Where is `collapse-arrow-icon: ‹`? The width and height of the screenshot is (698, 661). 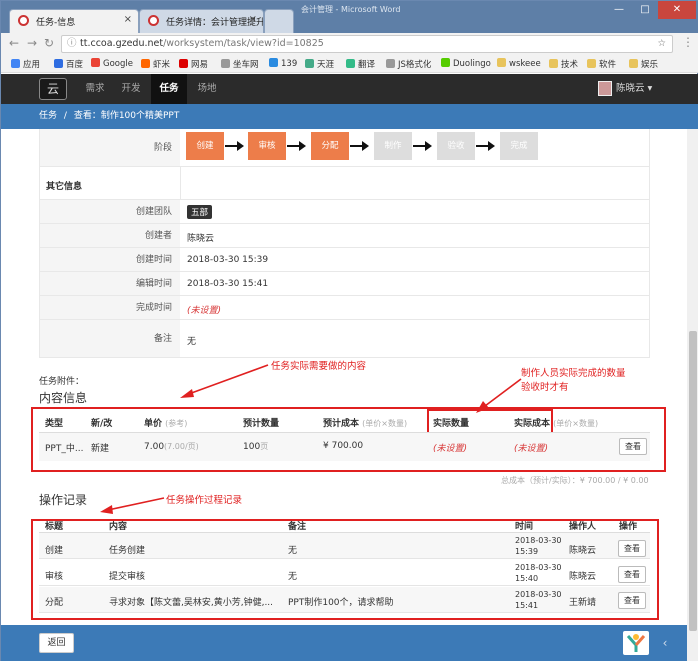 collapse-arrow-icon: ‹ is located at coordinates (665, 643).